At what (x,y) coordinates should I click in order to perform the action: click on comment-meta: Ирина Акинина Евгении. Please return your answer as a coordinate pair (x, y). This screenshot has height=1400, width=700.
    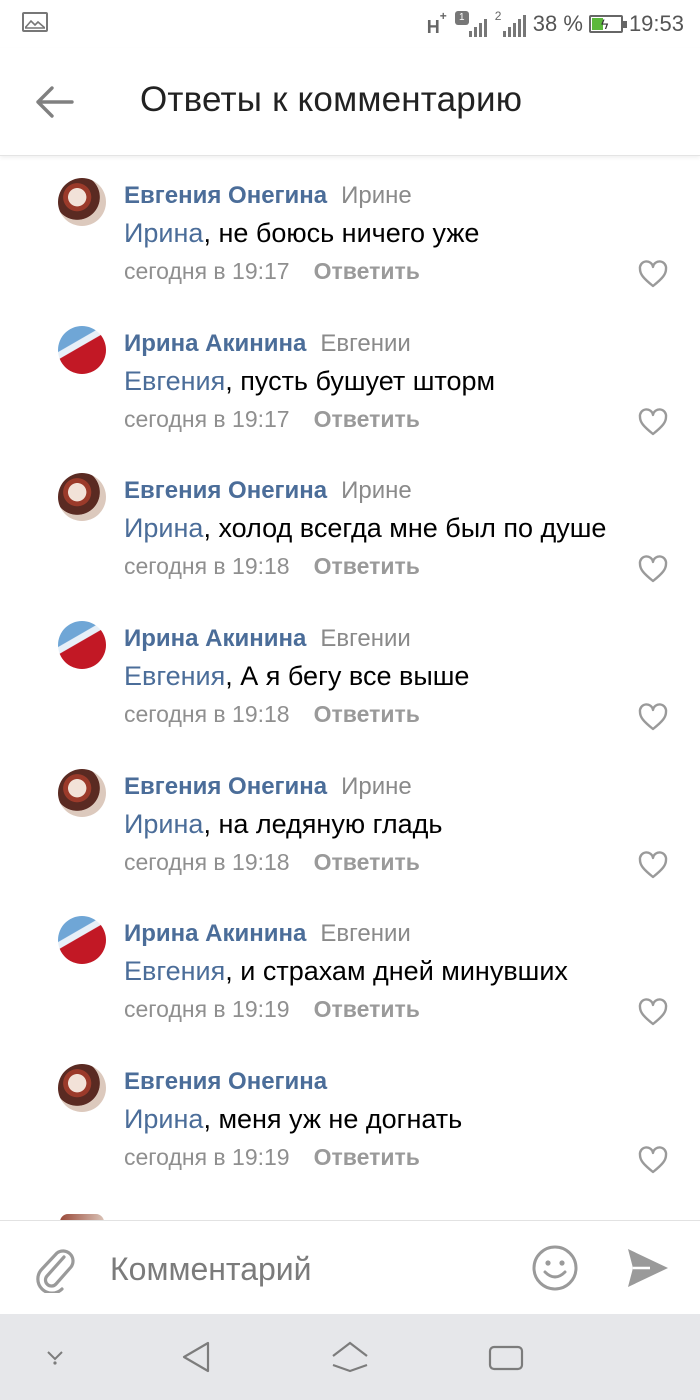
    Looking at the image, I should click on (267, 639).